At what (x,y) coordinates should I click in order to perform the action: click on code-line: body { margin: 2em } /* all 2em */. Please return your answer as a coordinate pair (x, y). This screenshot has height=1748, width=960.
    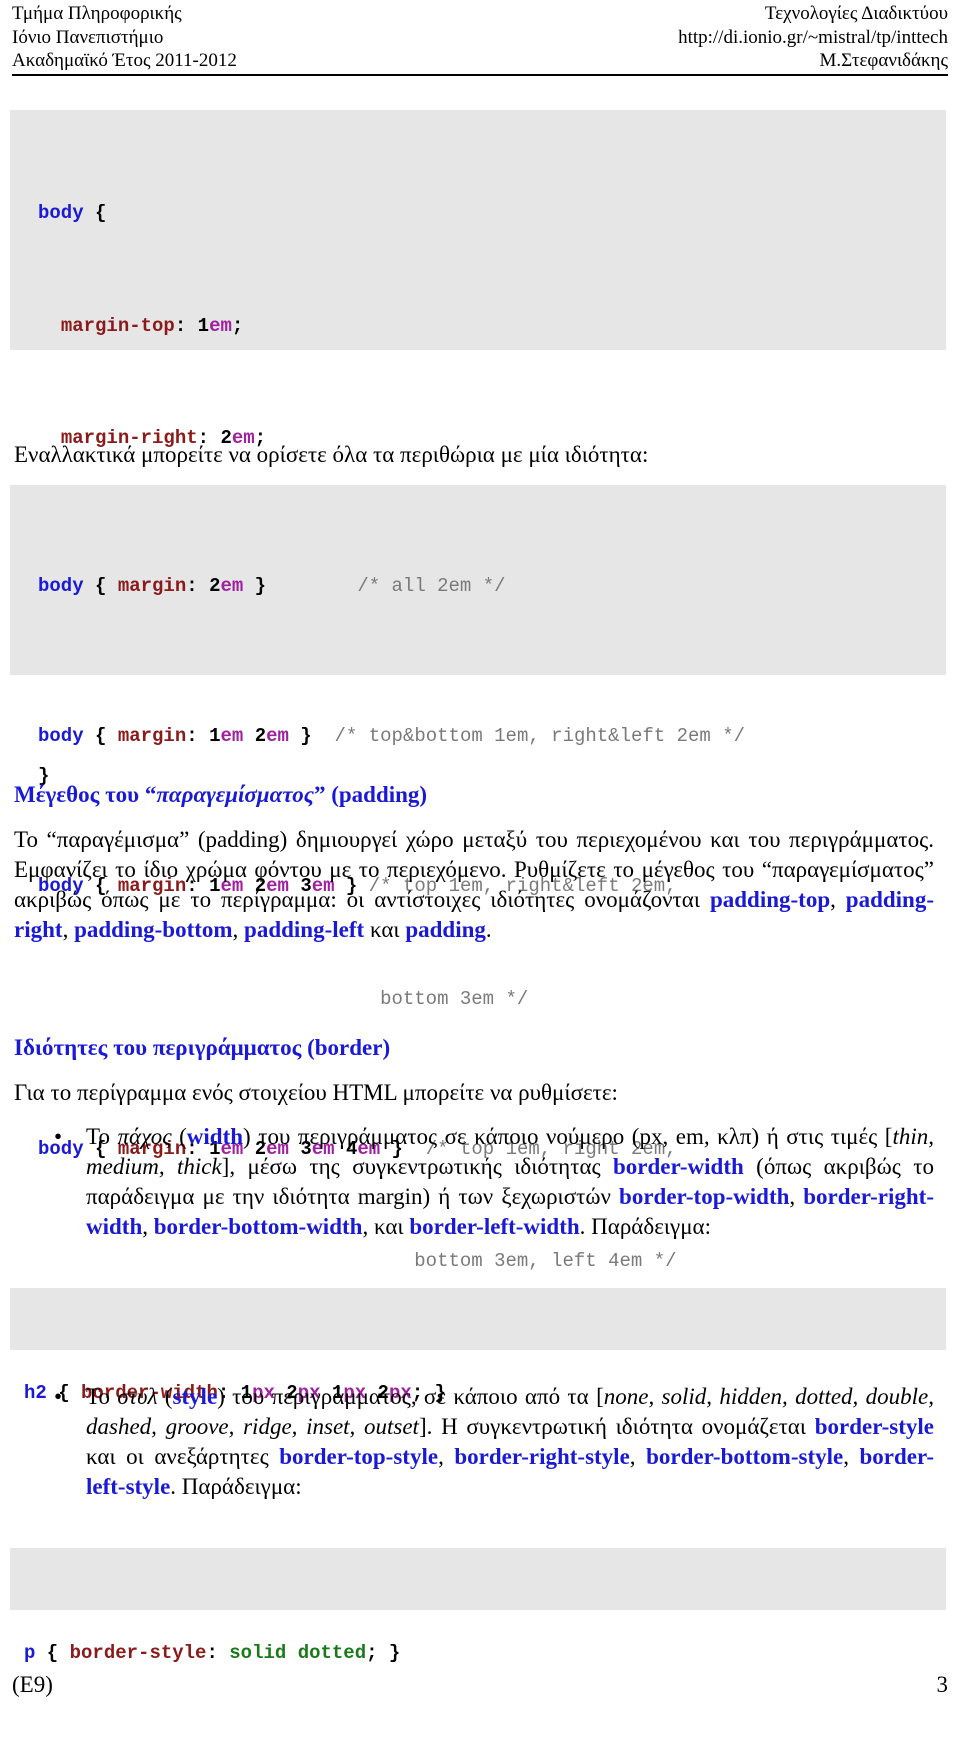
    Looking at the image, I should click on (492, 587).